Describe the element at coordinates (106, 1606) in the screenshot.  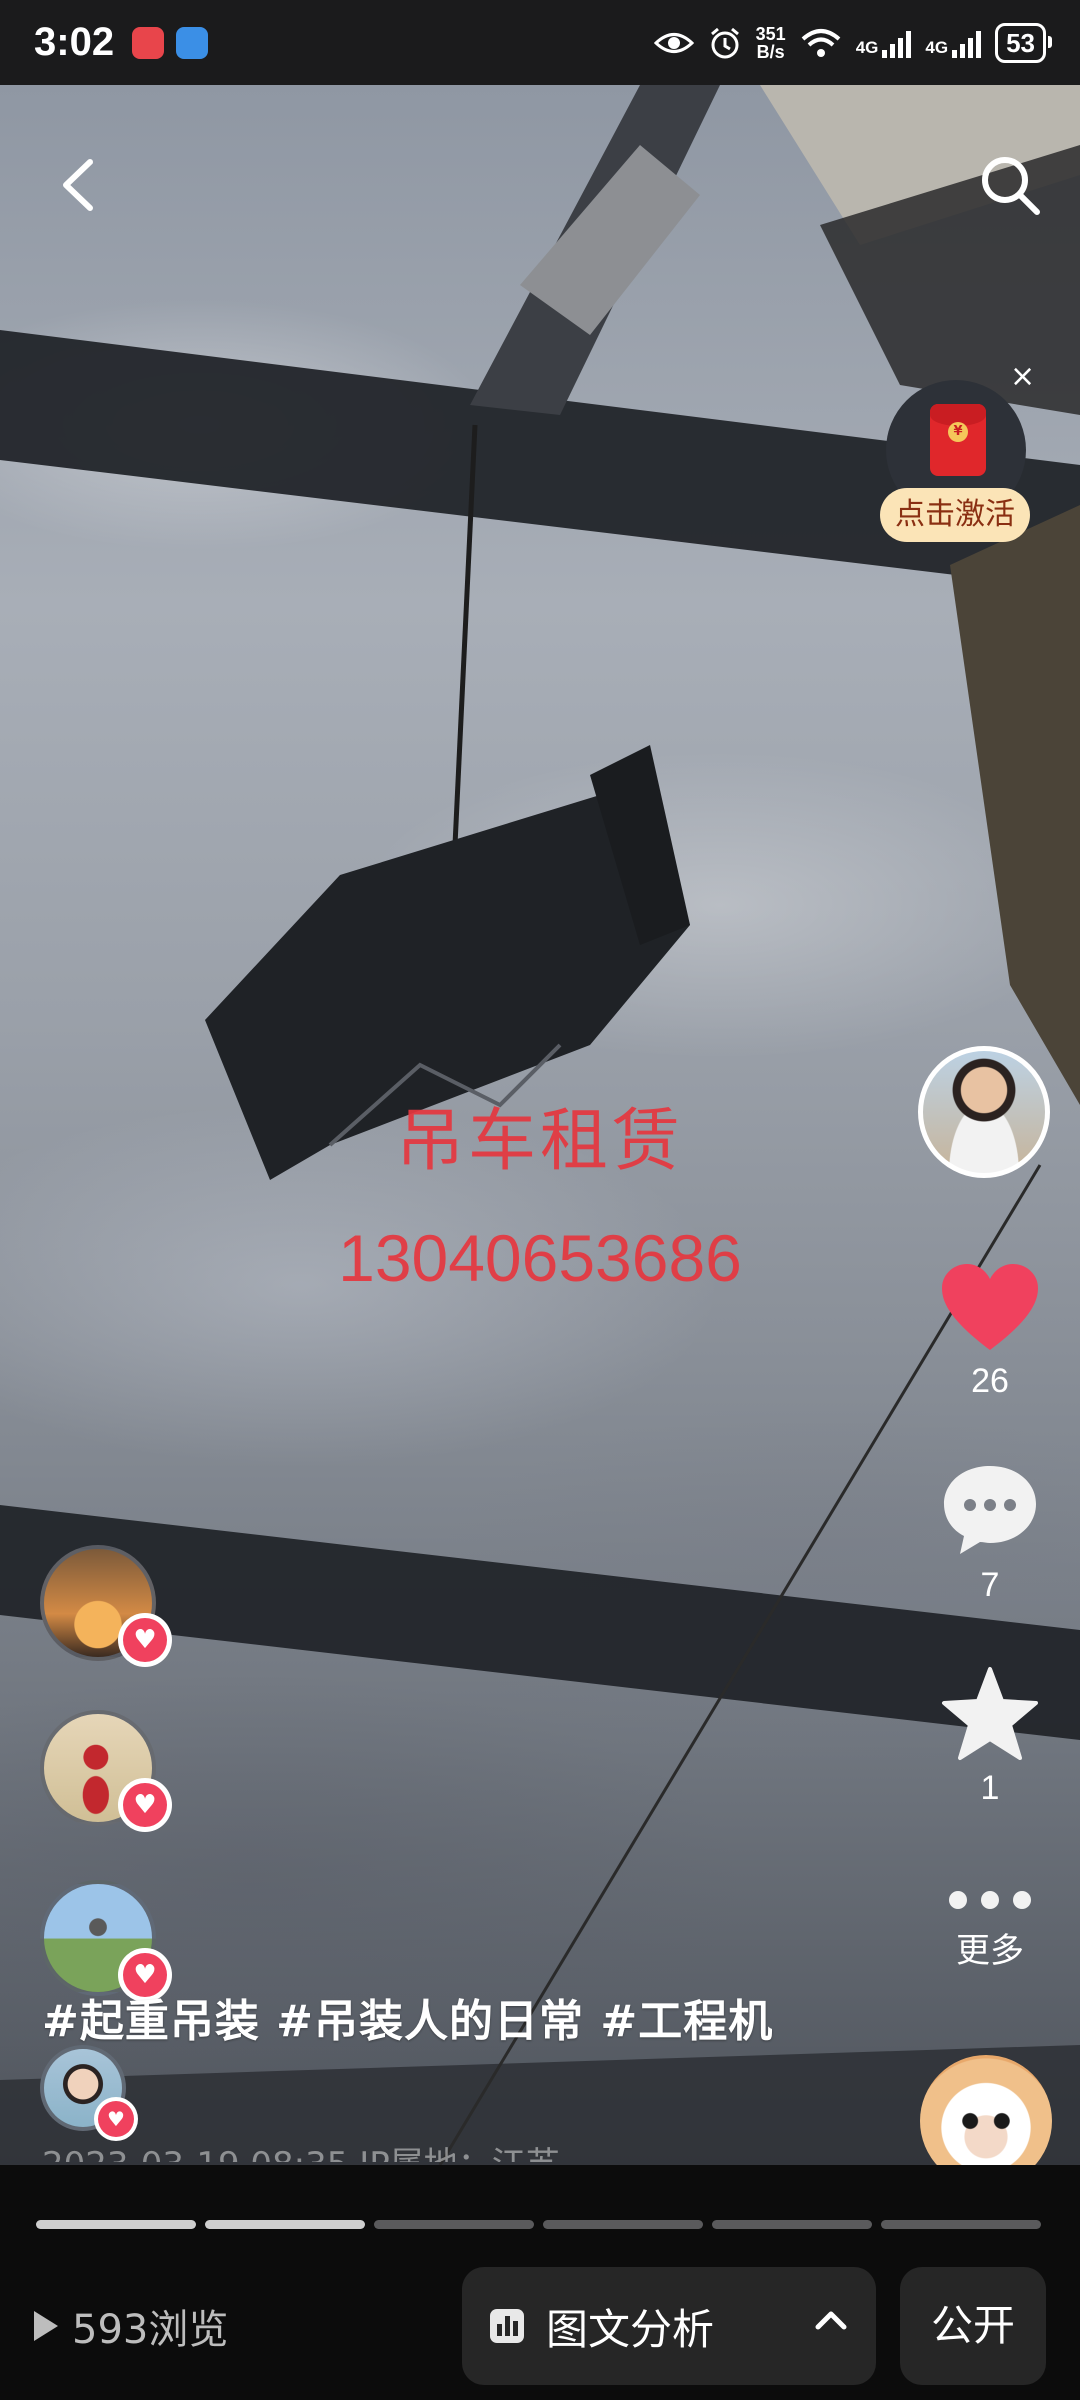
I see `viewer-avatar-1: ♥` at that location.